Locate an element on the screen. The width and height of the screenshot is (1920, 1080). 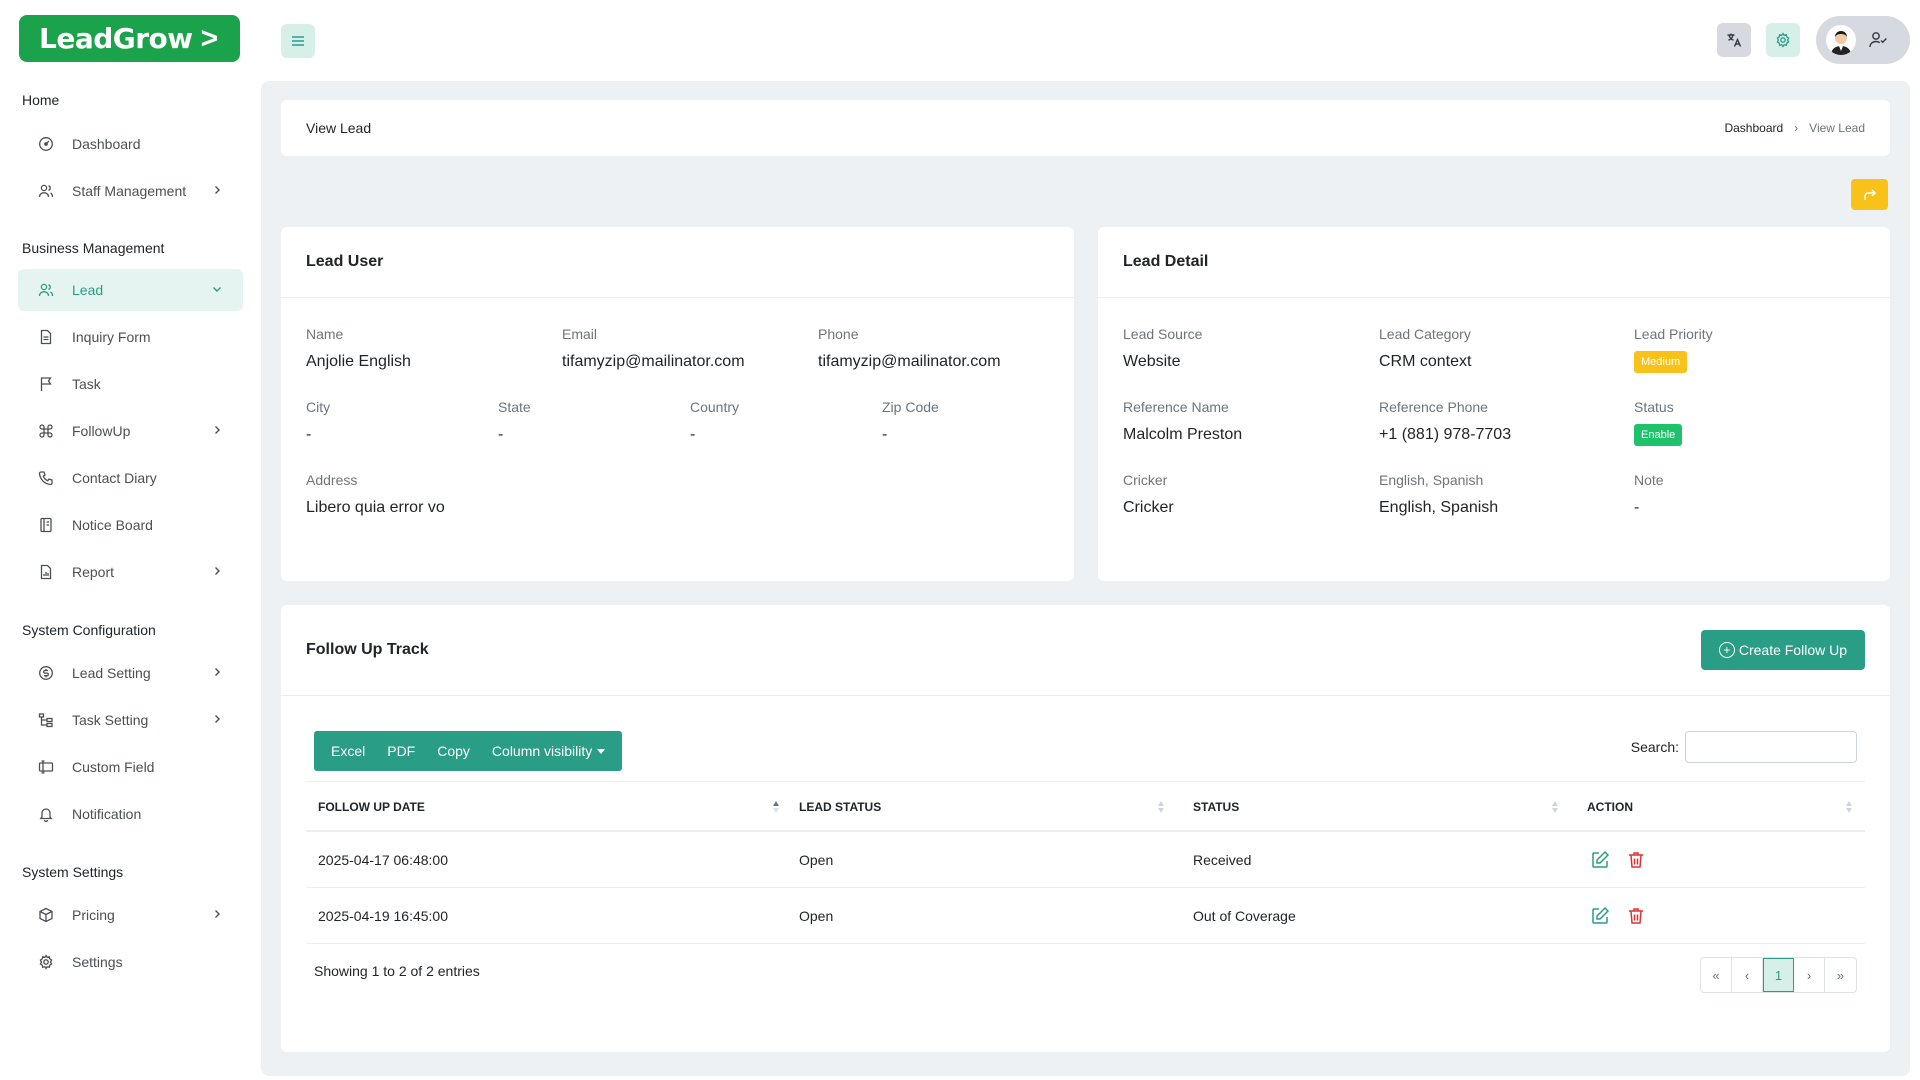
reference-name-value: Malcolm Preston is located at coordinates (1183, 434).